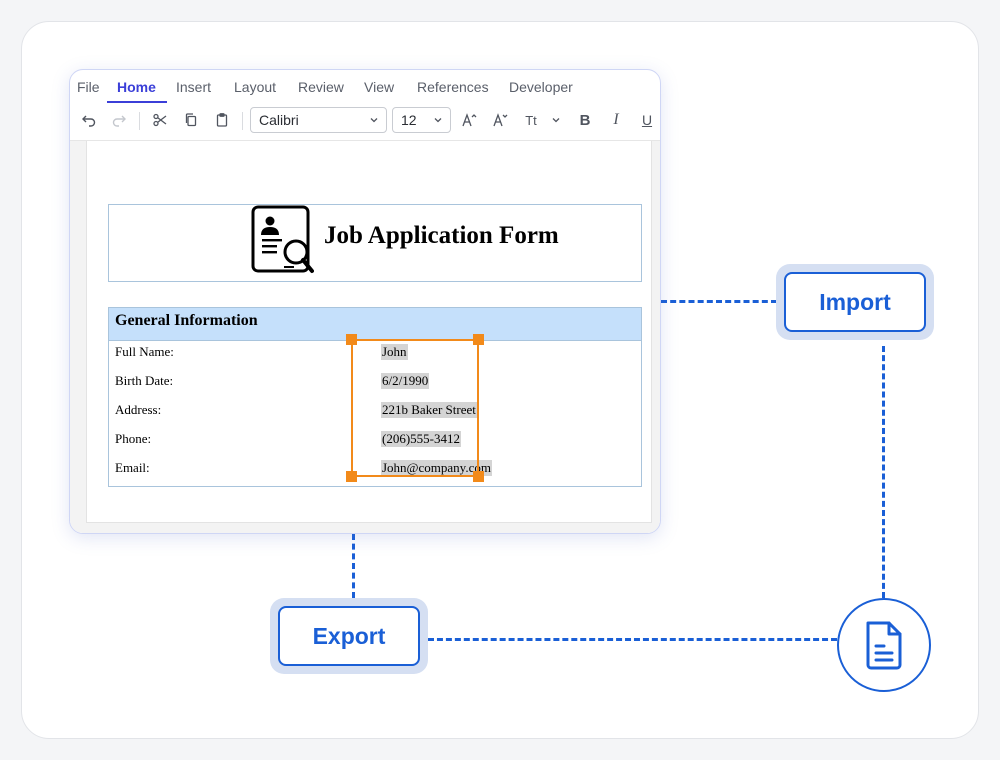  I want to click on section-header: General Information, so click(375, 324).